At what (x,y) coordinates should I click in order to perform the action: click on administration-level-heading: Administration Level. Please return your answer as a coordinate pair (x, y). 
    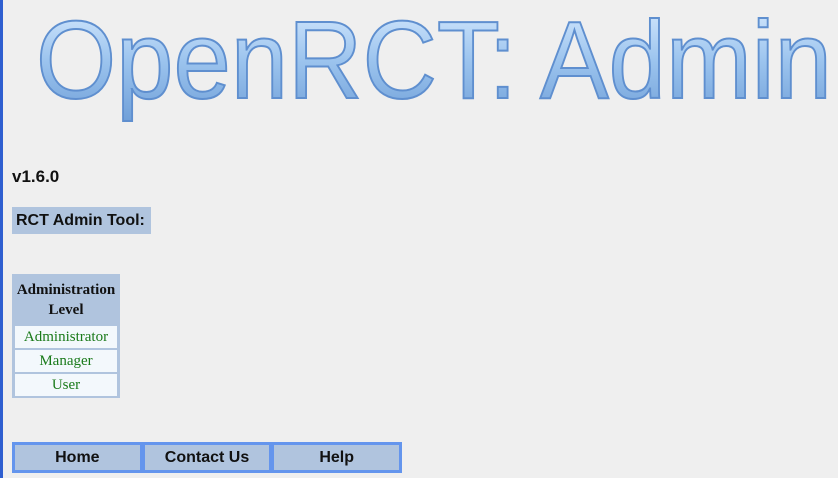
    Looking at the image, I should click on (66, 300).